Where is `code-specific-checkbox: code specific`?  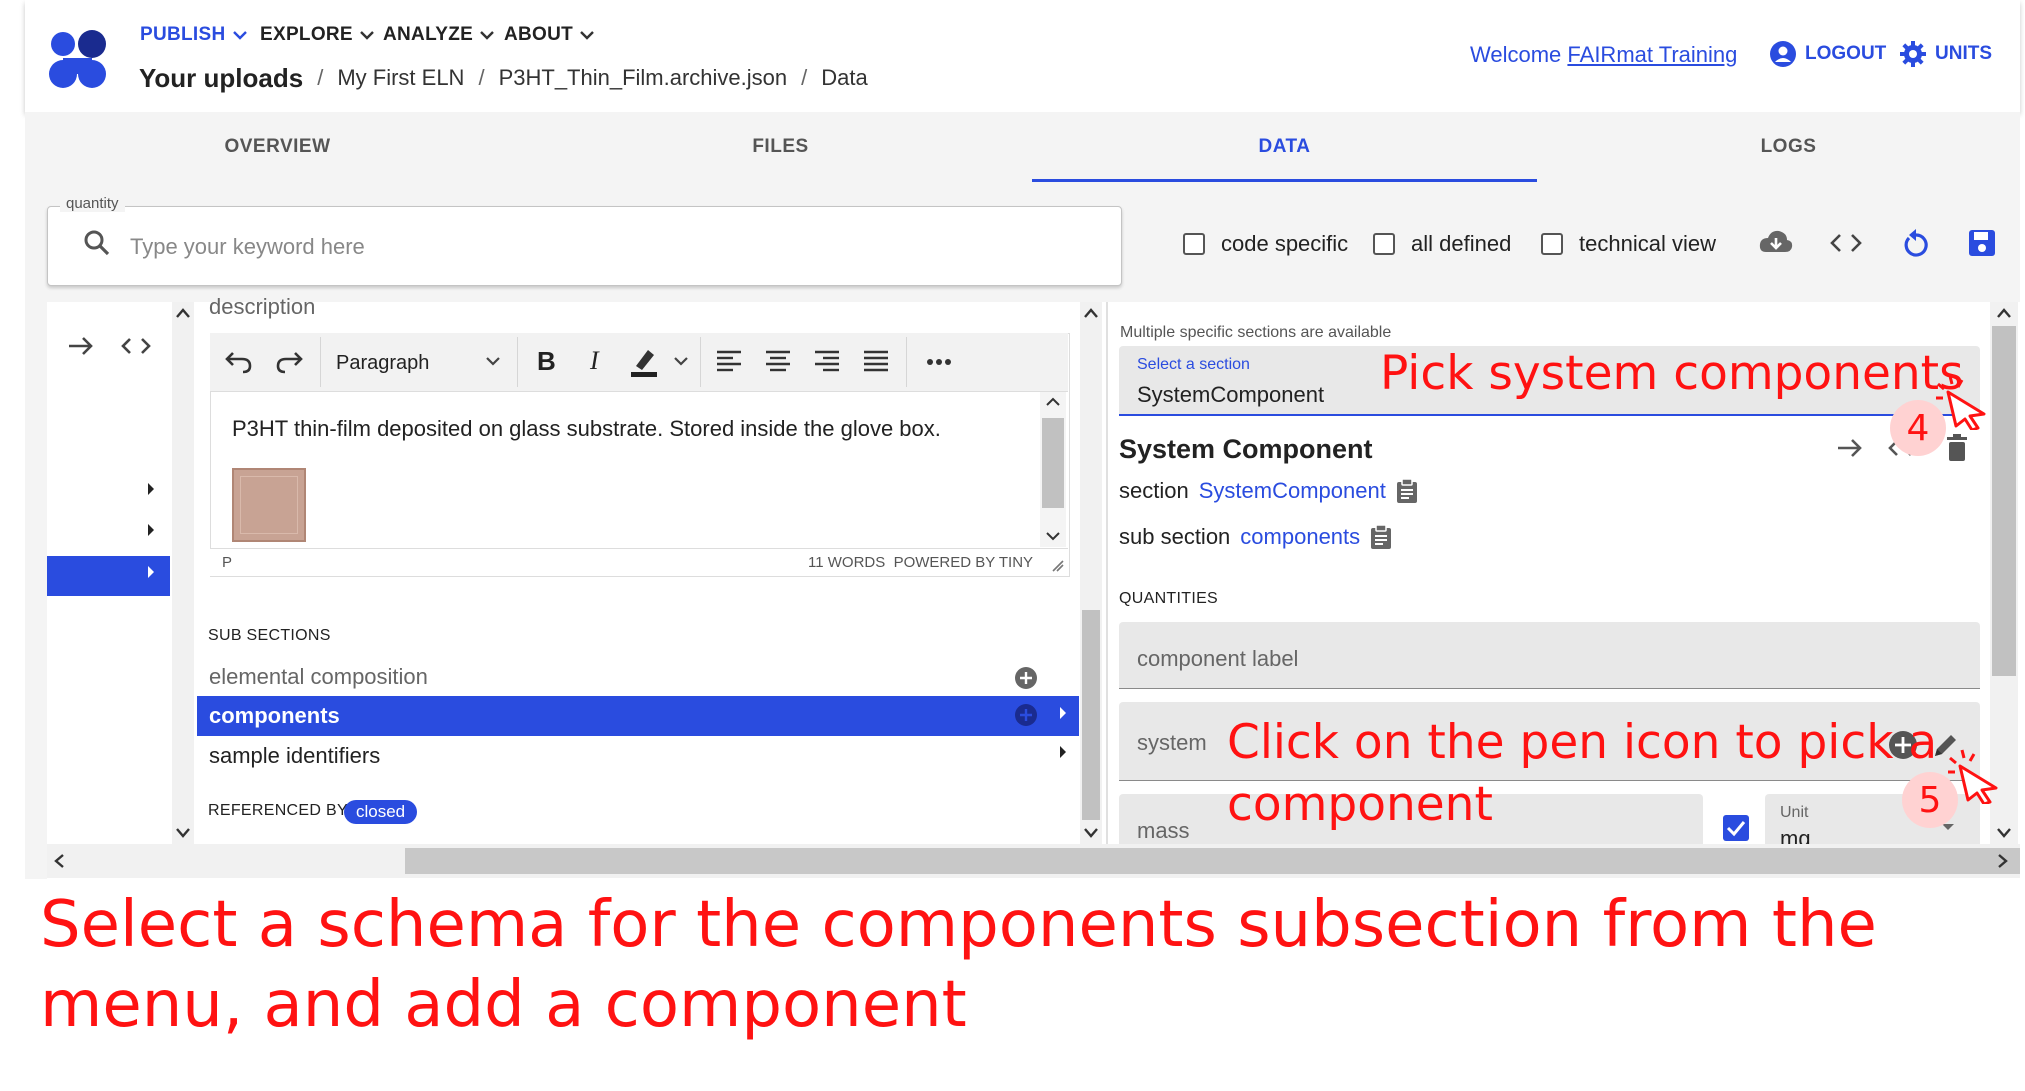
code-specific-checkbox: code specific is located at coordinates (1265, 244).